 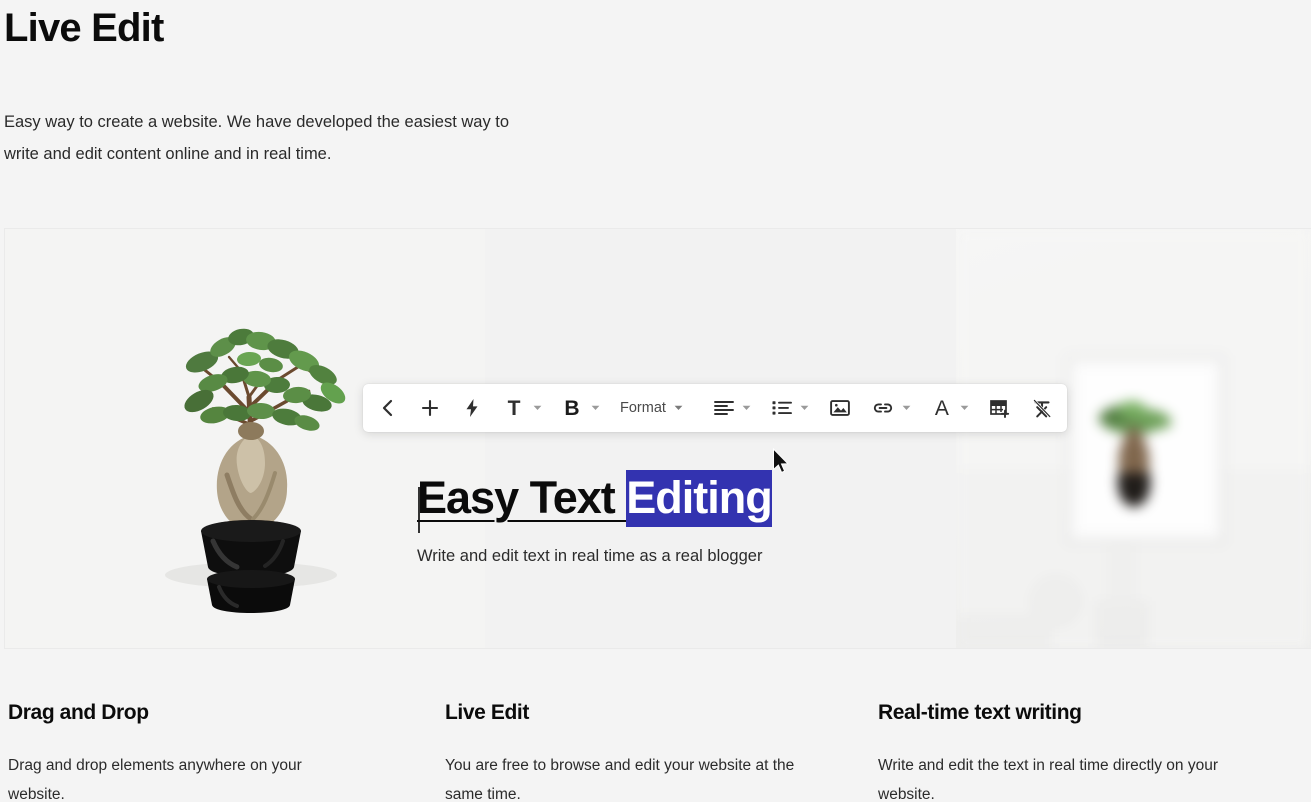 I want to click on bold-button: B, so click(x=572, y=408).